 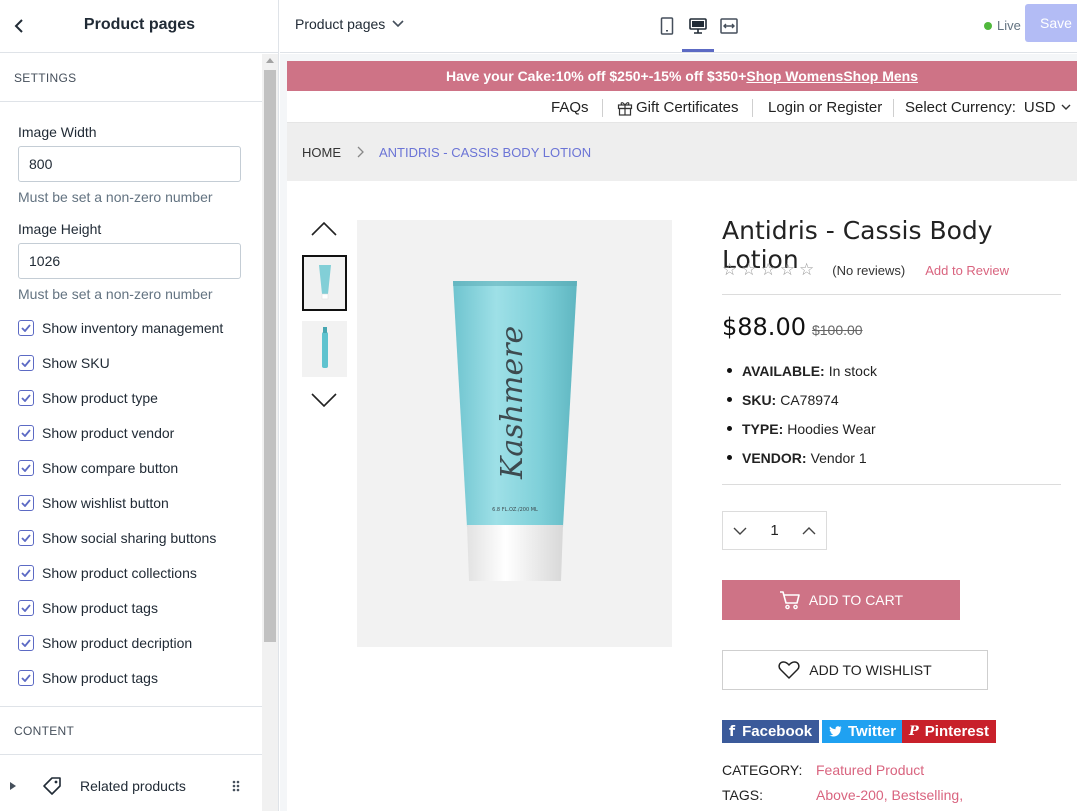 What do you see at coordinates (869, 270) in the screenshot?
I see `review-count: (No reviews)` at bounding box center [869, 270].